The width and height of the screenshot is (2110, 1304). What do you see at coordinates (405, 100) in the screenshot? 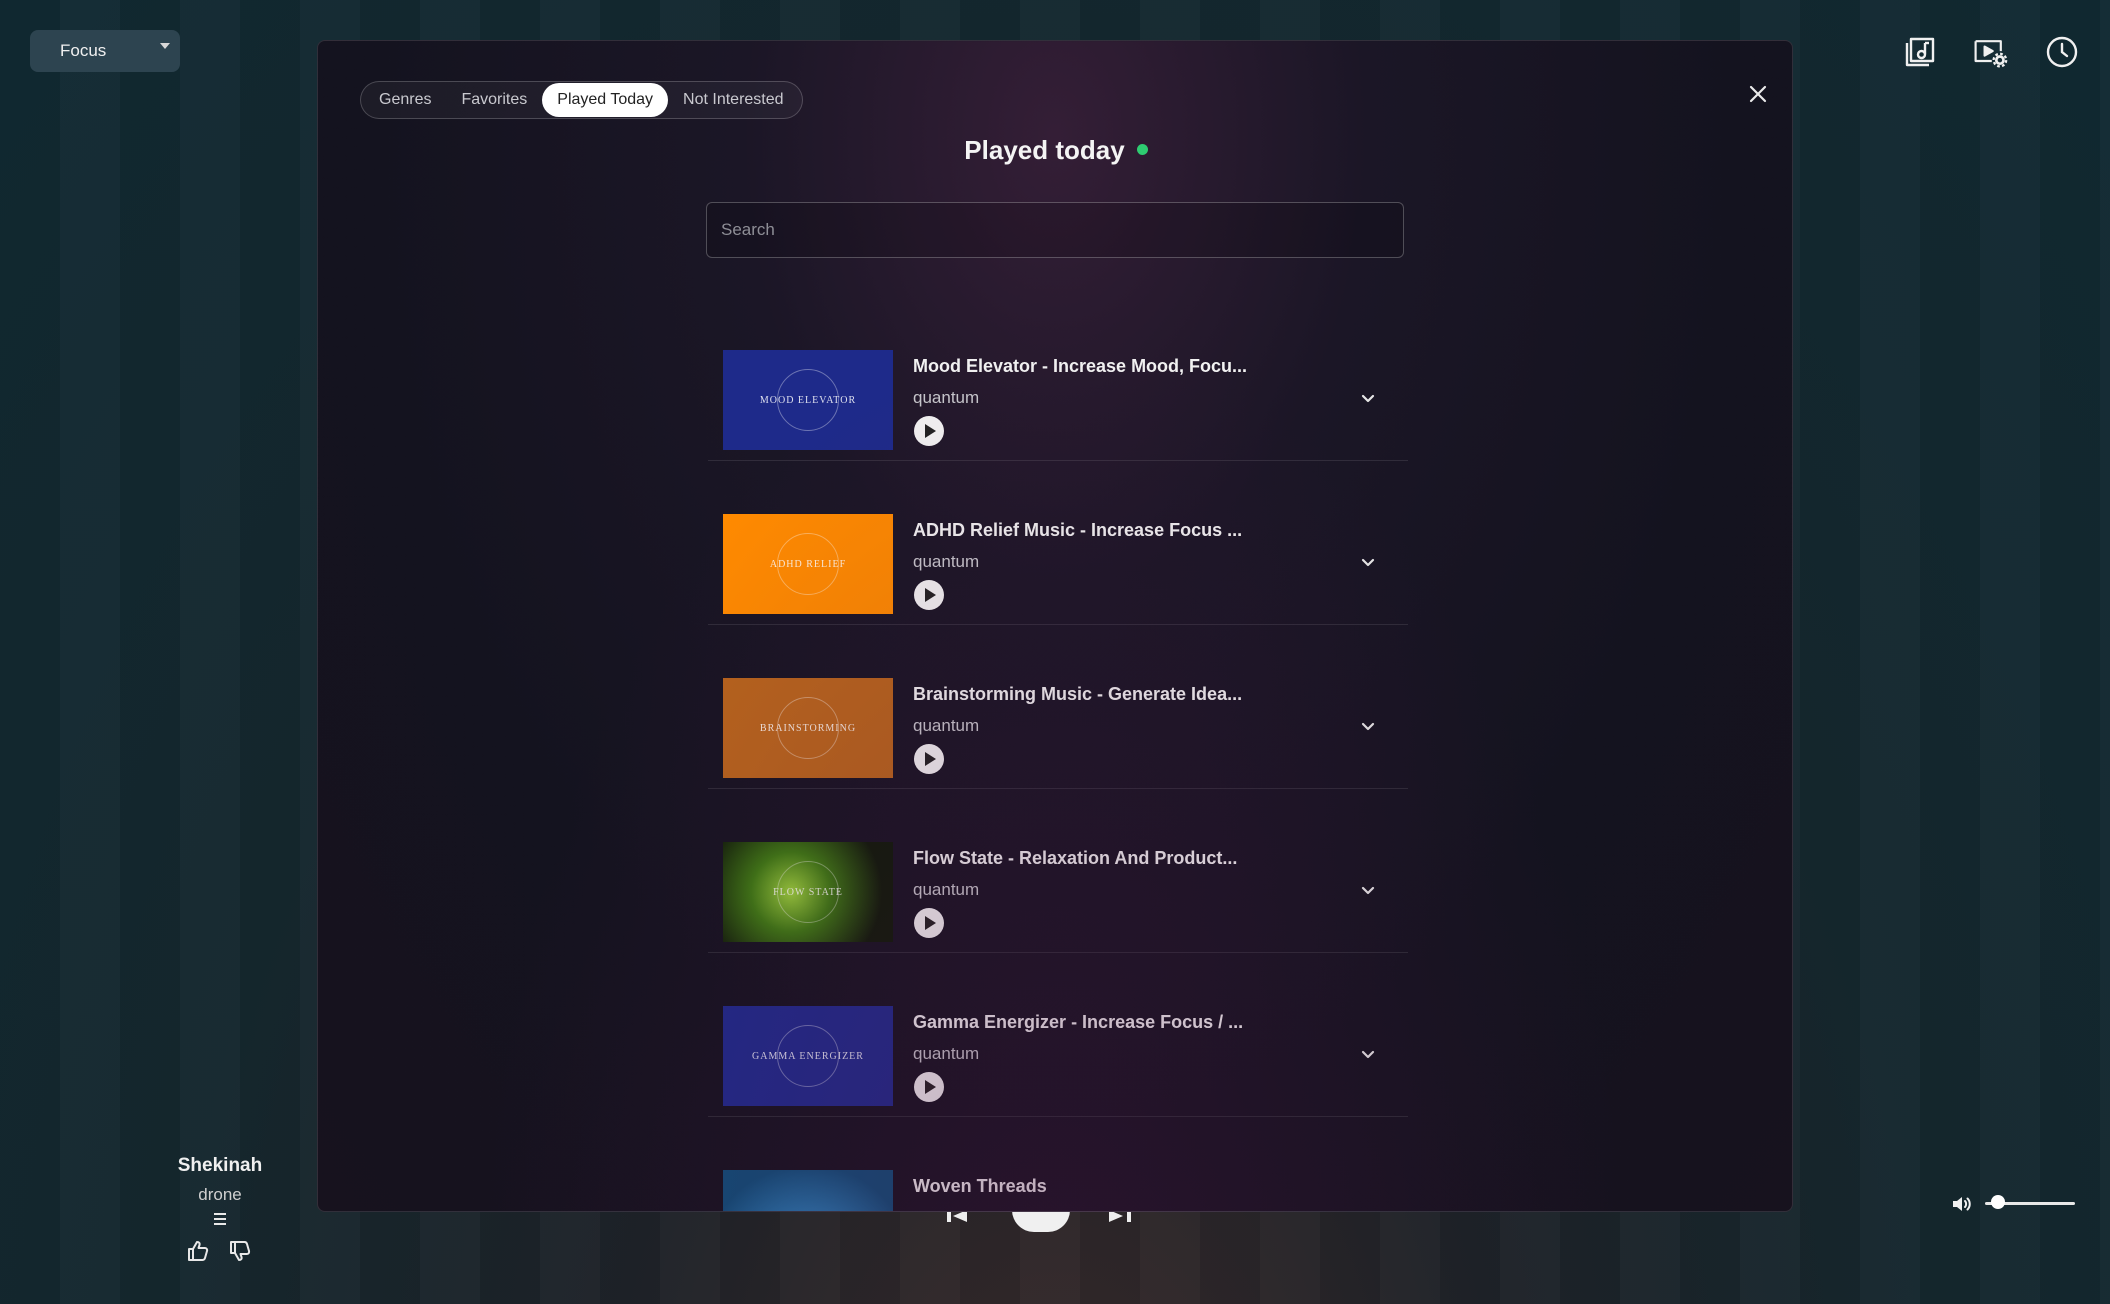
I see `tab-genres: Genres` at bounding box center [405, 100].